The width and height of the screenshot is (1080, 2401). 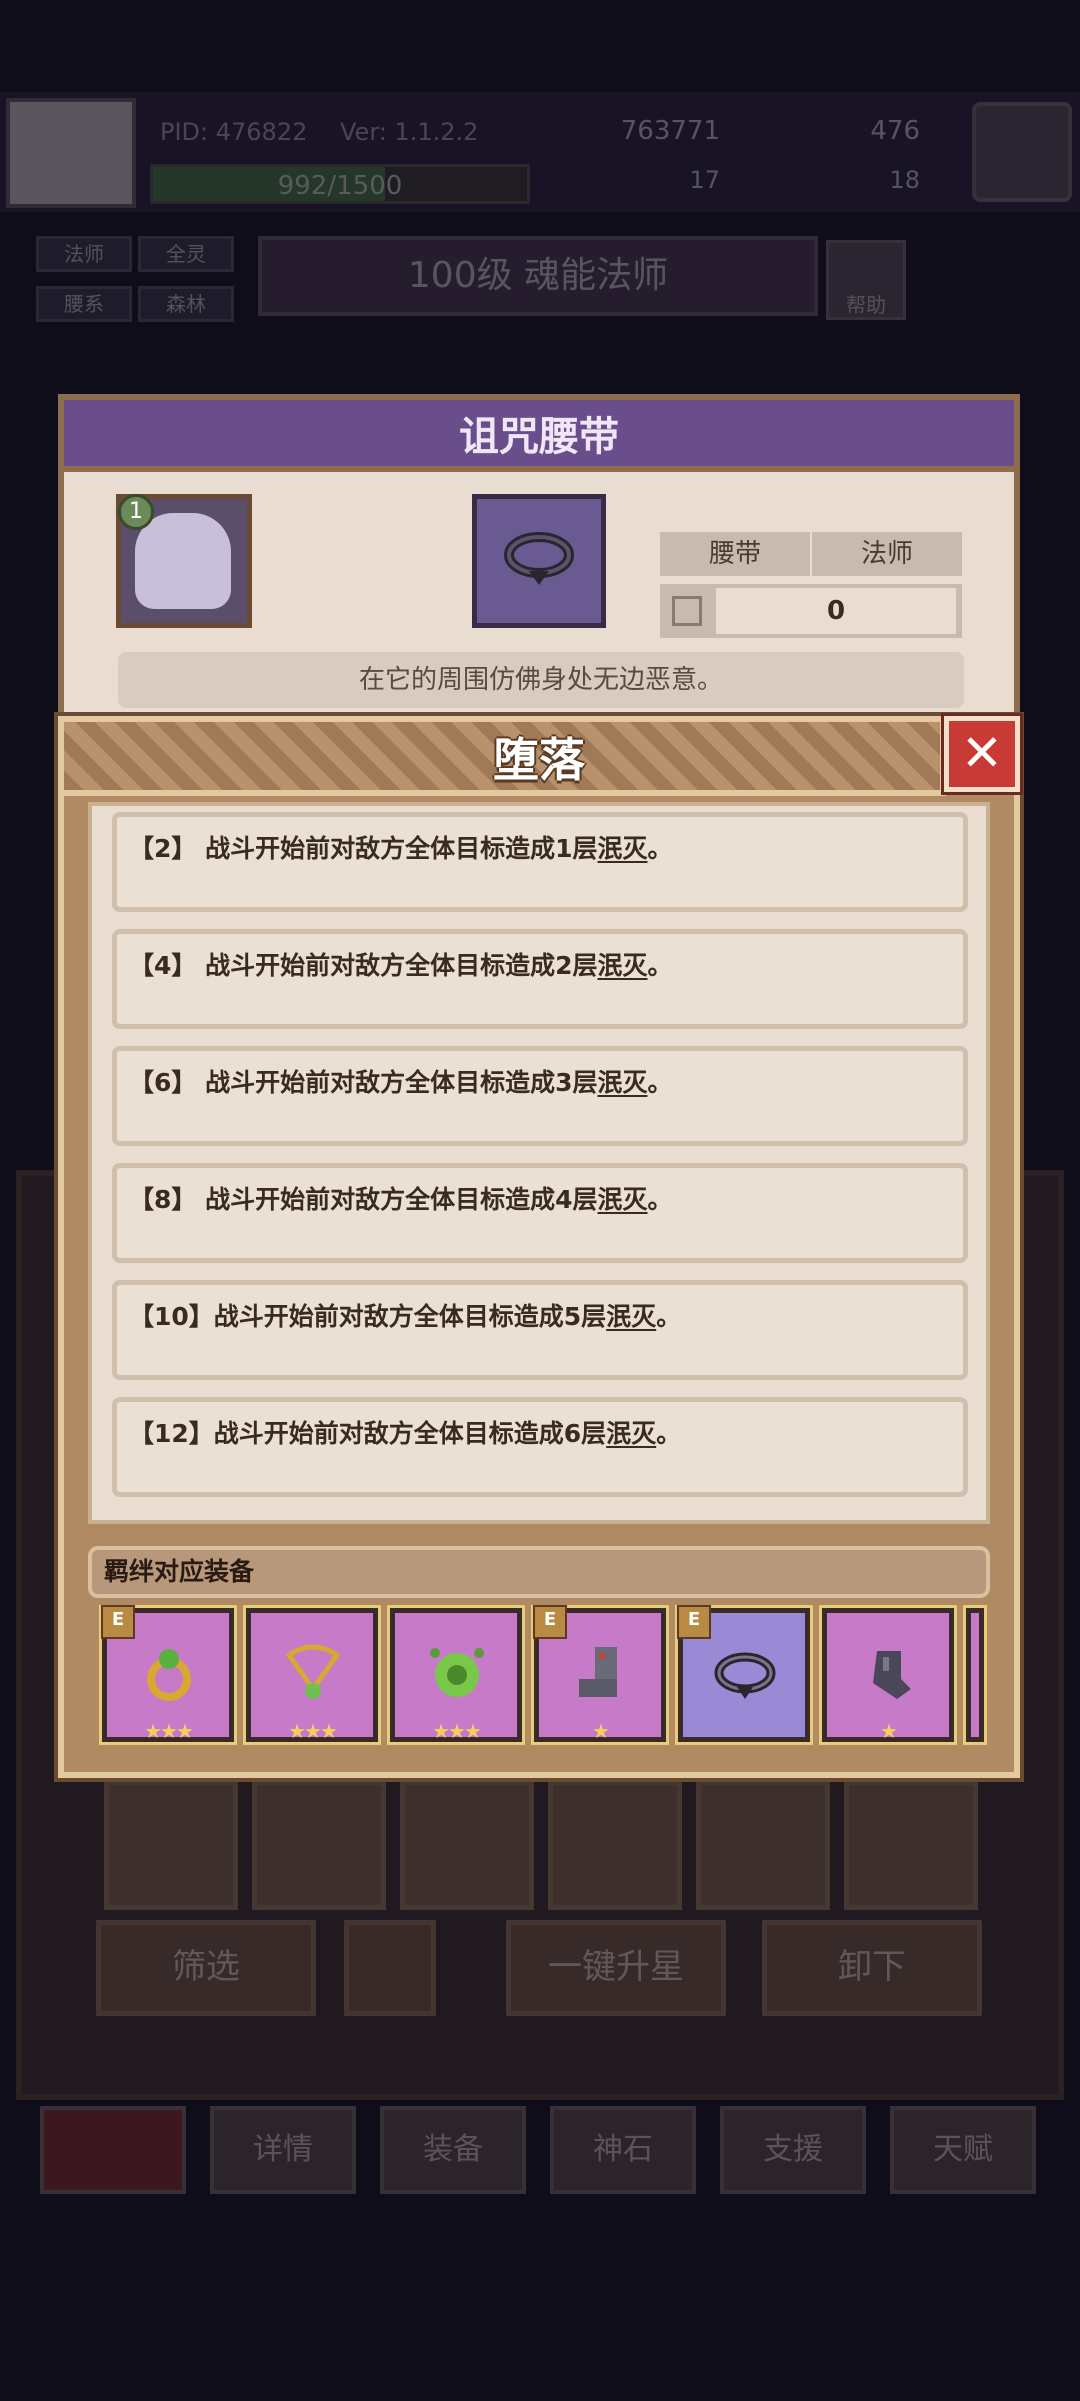 What do you see at coordinates (887, 554) in the screenshot?
I see `item-class-tag: 法师` at bounding box center [887, 554].